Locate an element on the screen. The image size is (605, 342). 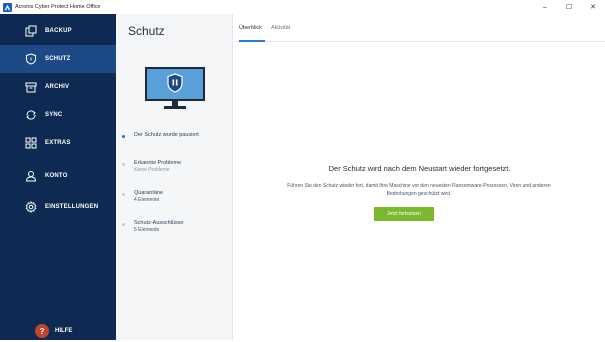
row-title: Erkannte Probleme is located at coordinates (158, 163).